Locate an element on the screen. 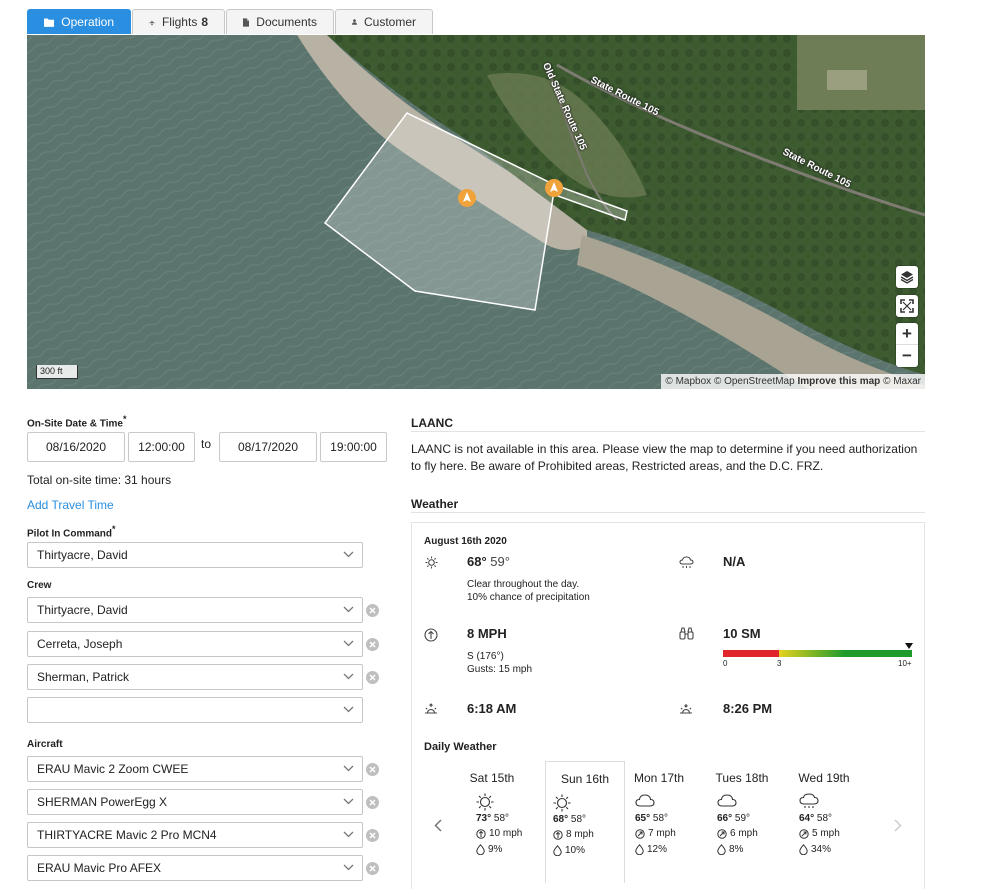 The image size is (1000, 889). day-name: Sun 16th is located at coordinates (585, 779).